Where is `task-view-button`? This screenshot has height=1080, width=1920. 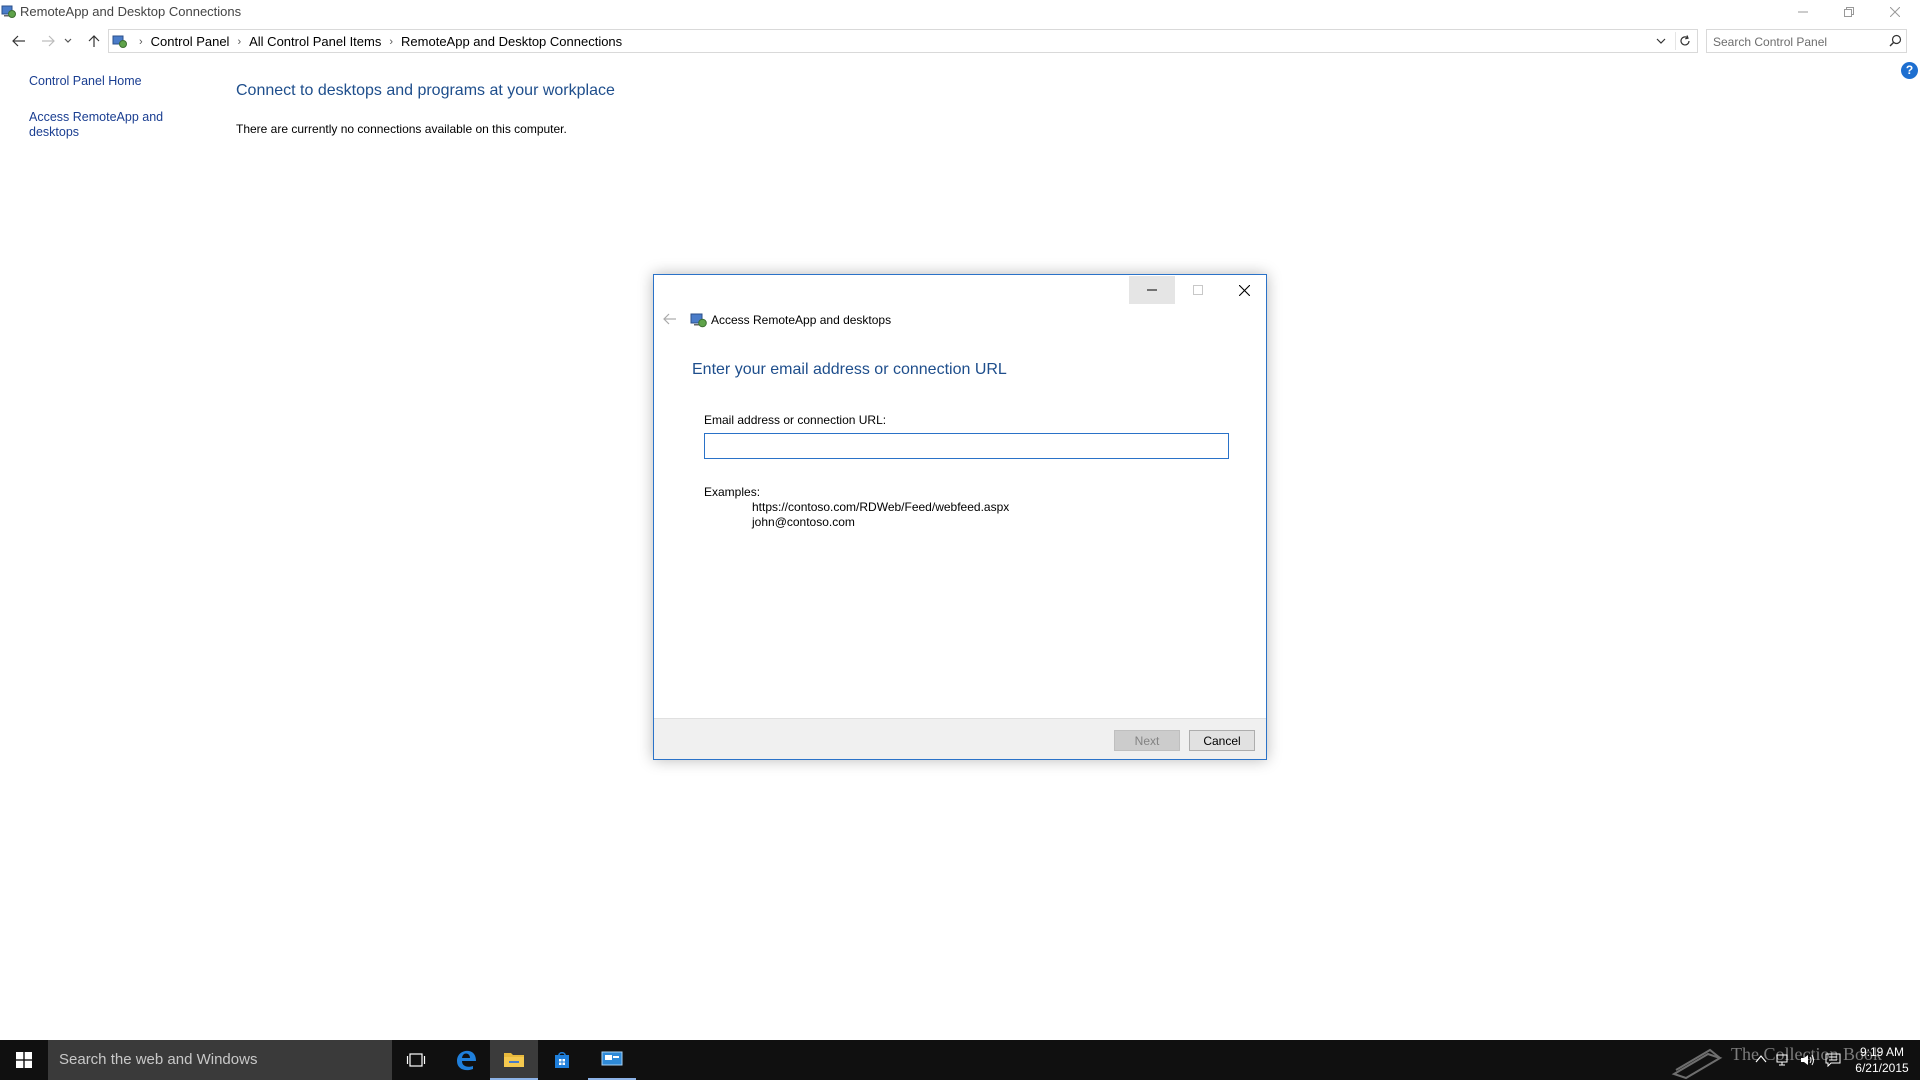
task-view-button is located at coordinates (416, 1060).